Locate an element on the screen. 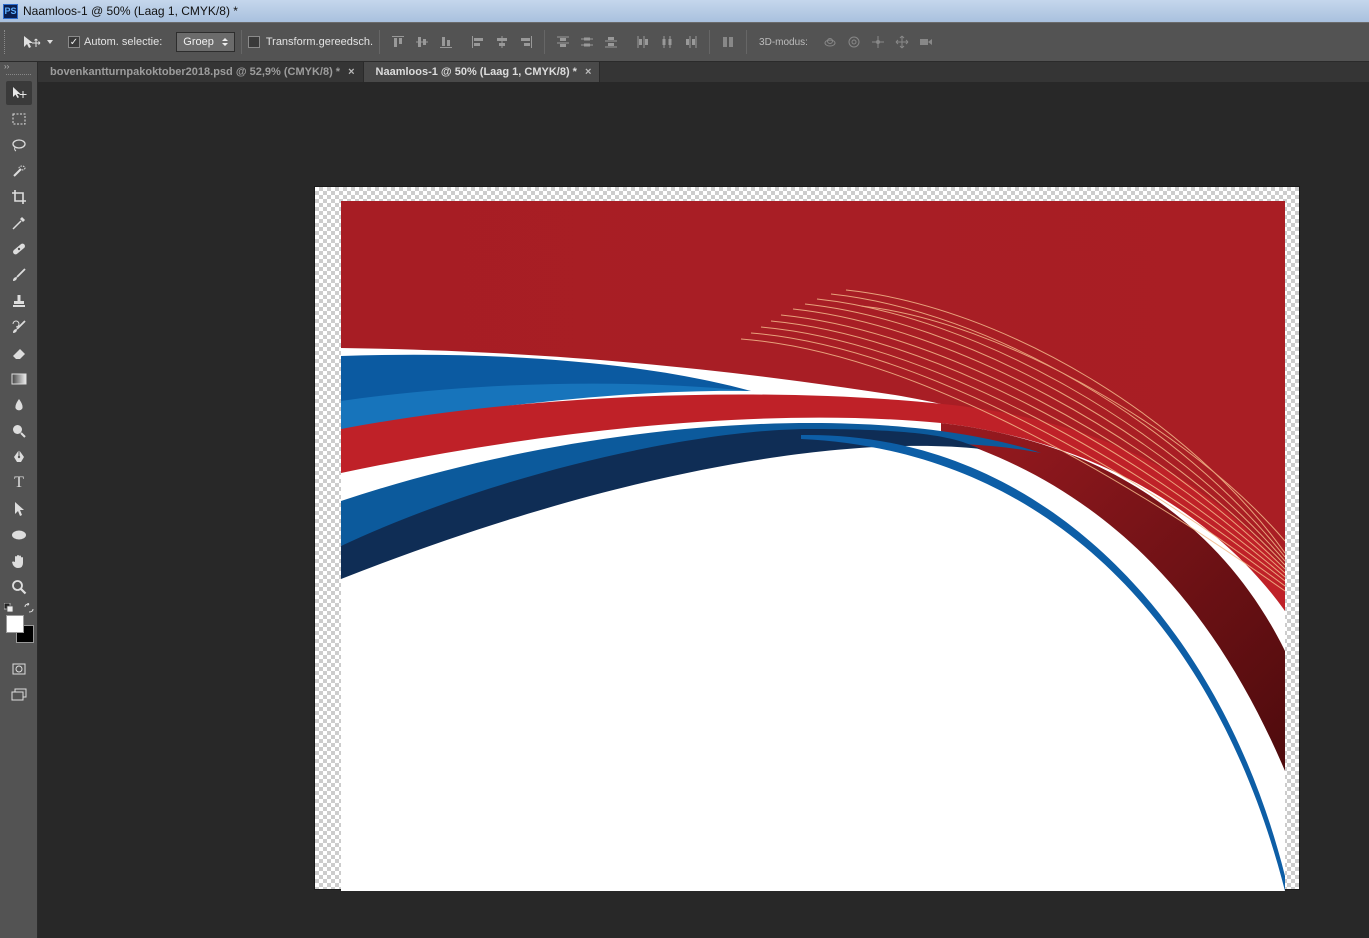 Image resolution: width=1369 pixels, height=938 pixels. eraser-tool is located at coordinates (19, 353).